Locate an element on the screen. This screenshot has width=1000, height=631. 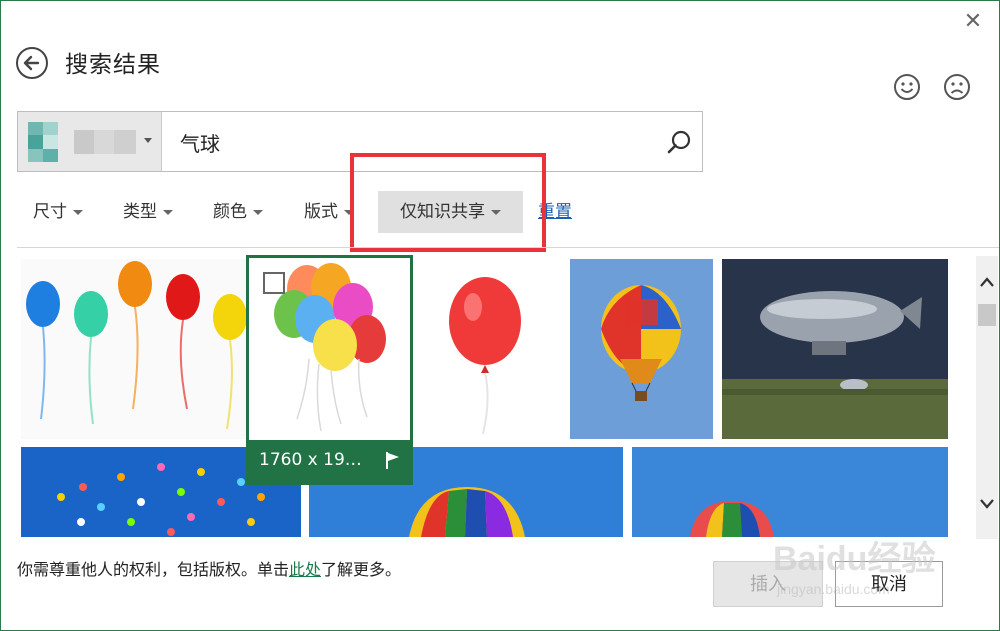
hot-air-balloon-image is located at coordinates (641, 349).